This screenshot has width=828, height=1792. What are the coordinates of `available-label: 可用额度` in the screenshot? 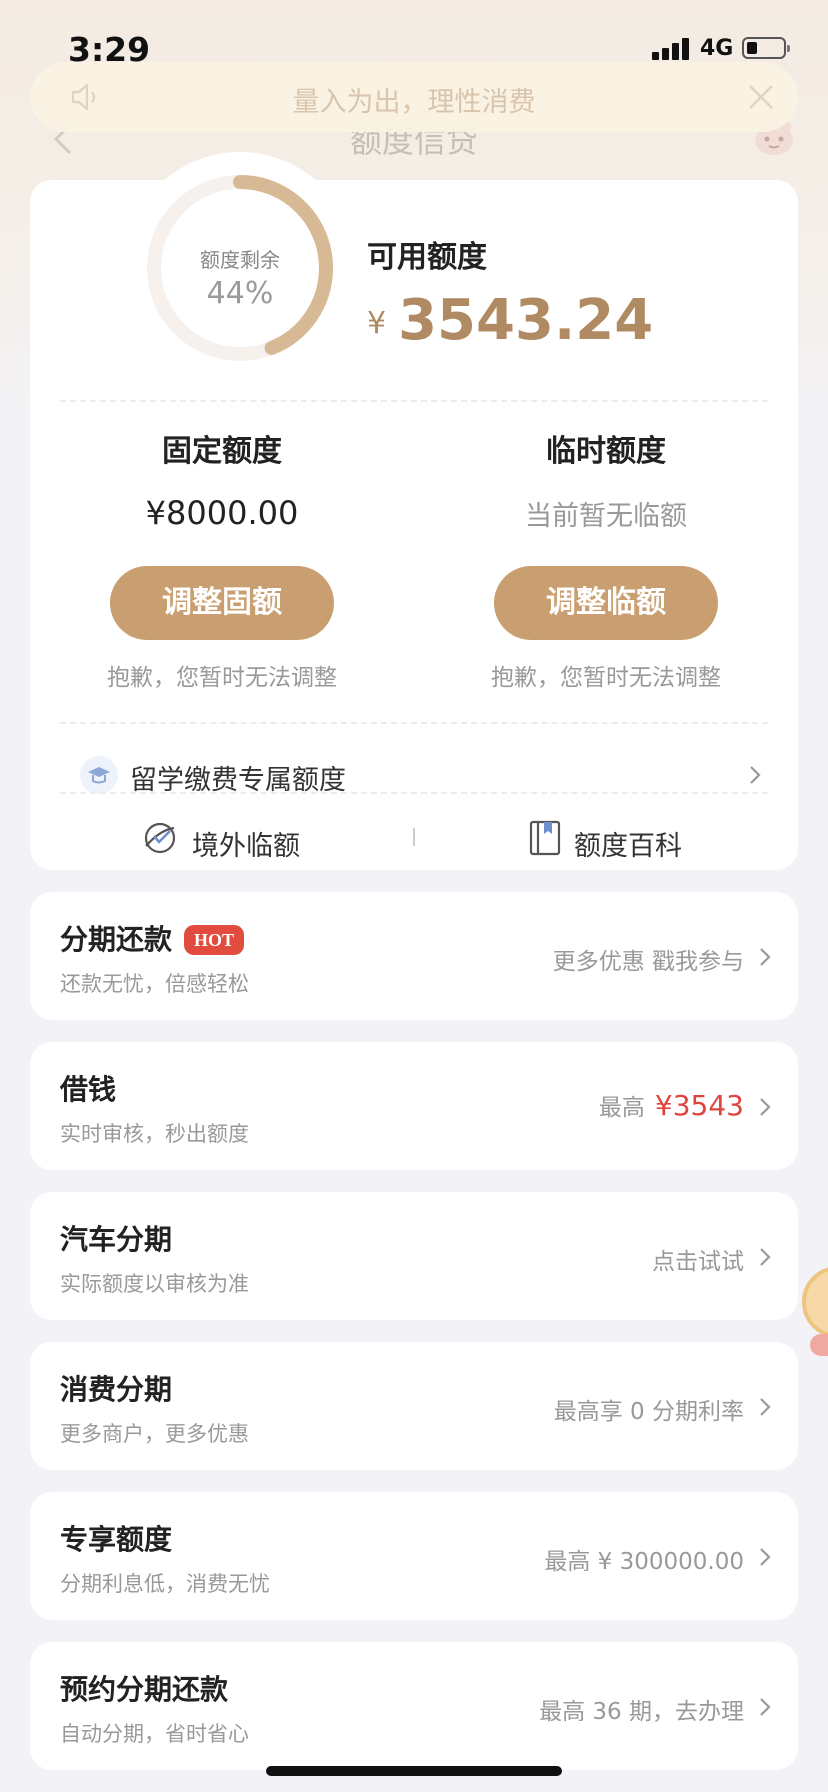 It's located at (427, 257).